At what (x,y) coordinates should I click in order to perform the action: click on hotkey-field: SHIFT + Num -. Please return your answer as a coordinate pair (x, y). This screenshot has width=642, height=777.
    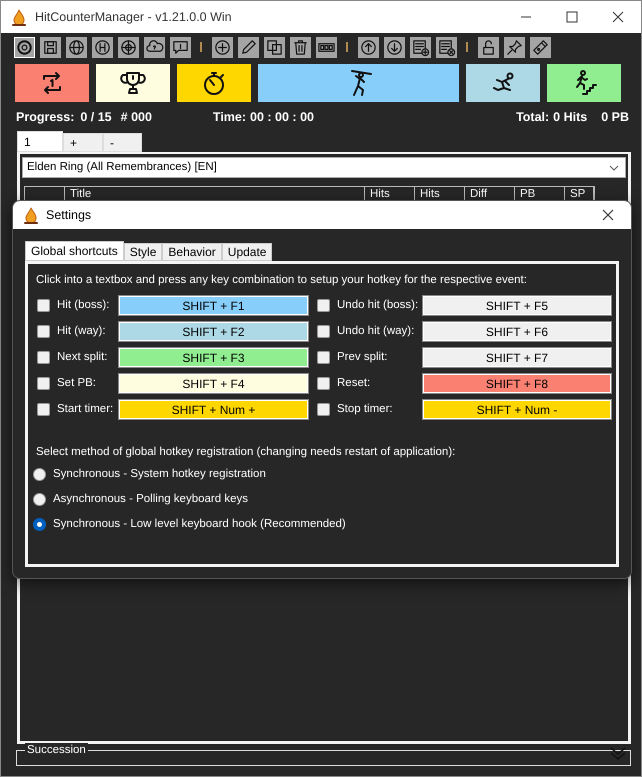
    Looking at the image, I should click on (517, 410).